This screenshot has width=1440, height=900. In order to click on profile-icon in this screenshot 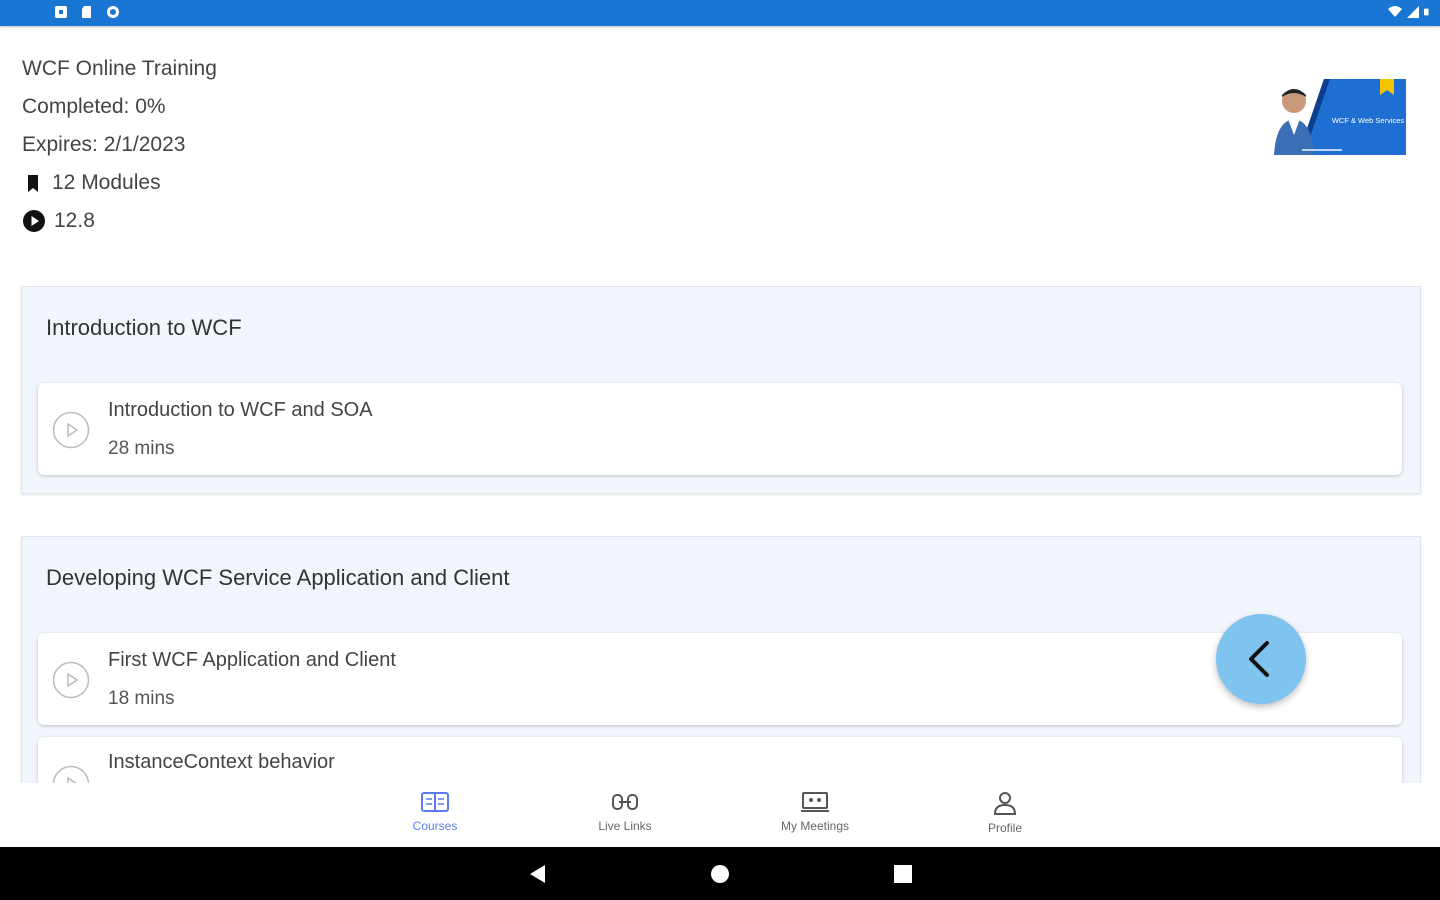, I will do `click(1005, 803)`.